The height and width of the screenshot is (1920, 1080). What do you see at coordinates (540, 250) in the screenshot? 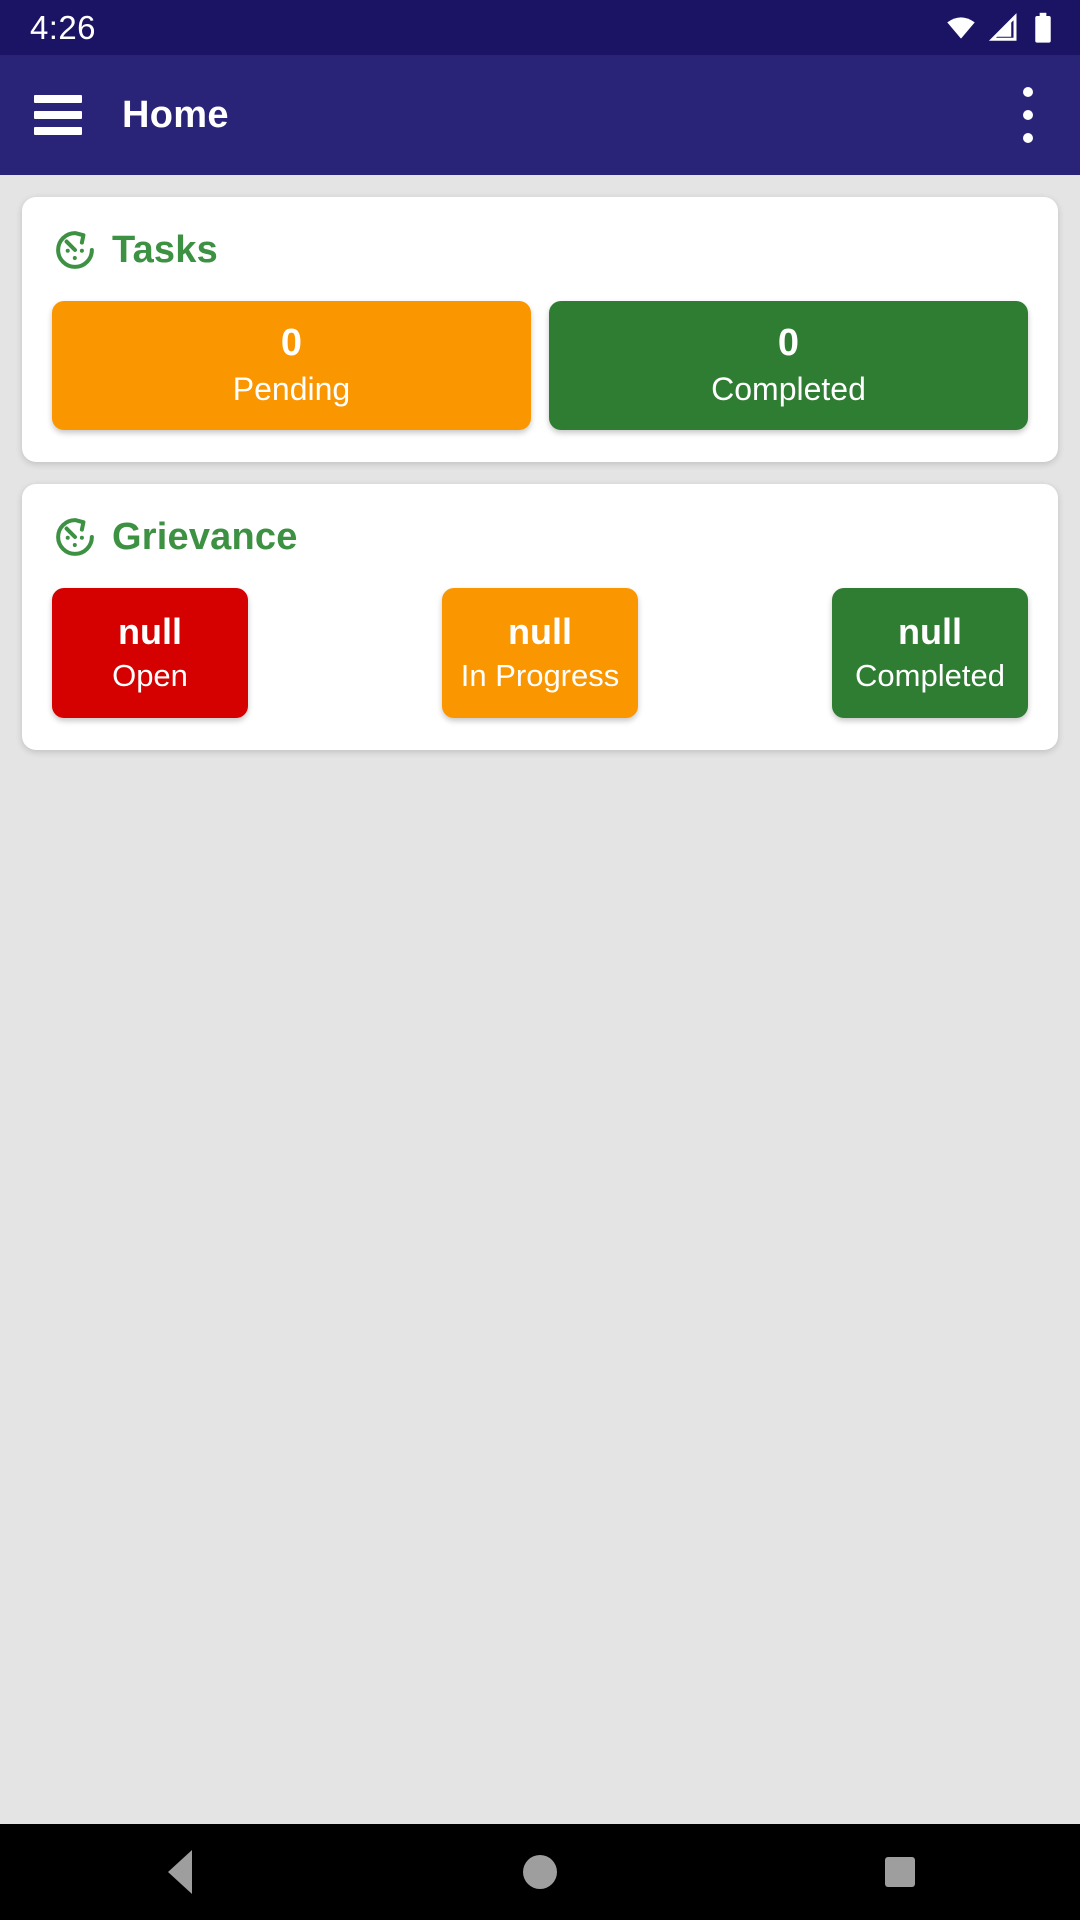
I see `tasks-card-header: Tasks` at bounding box center [540, 250].